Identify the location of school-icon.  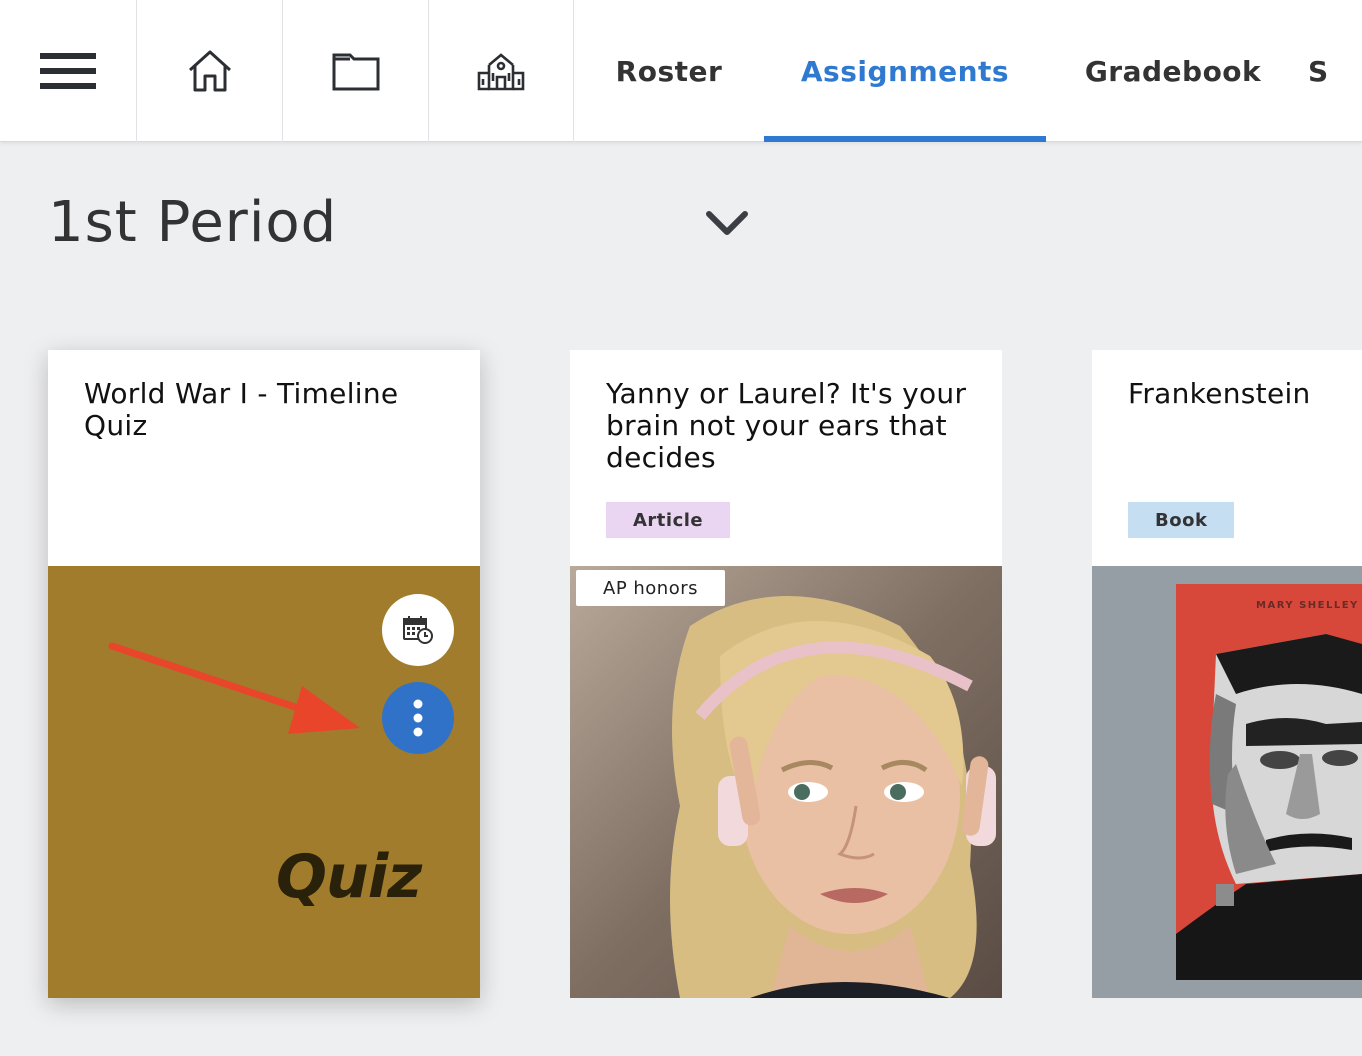
(501, 72).